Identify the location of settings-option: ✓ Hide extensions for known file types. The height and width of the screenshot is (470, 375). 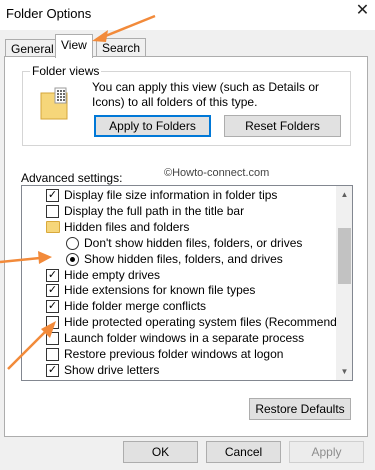
(179, 290).